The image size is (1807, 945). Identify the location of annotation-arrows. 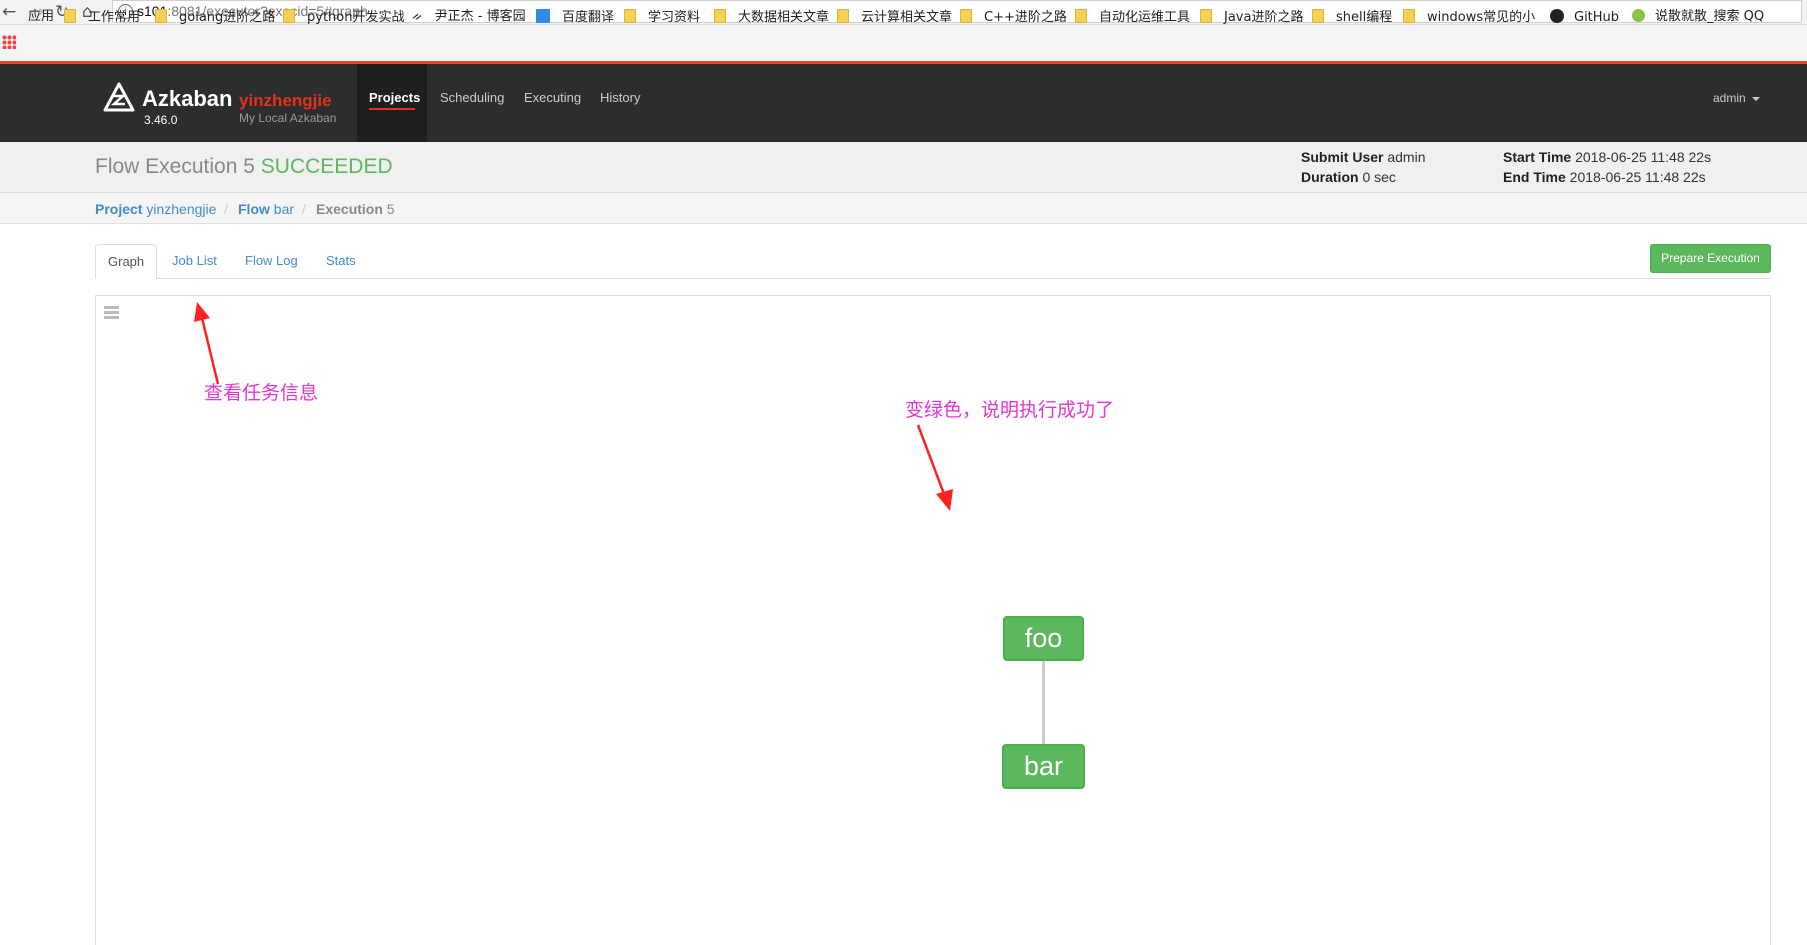
(573, 406).